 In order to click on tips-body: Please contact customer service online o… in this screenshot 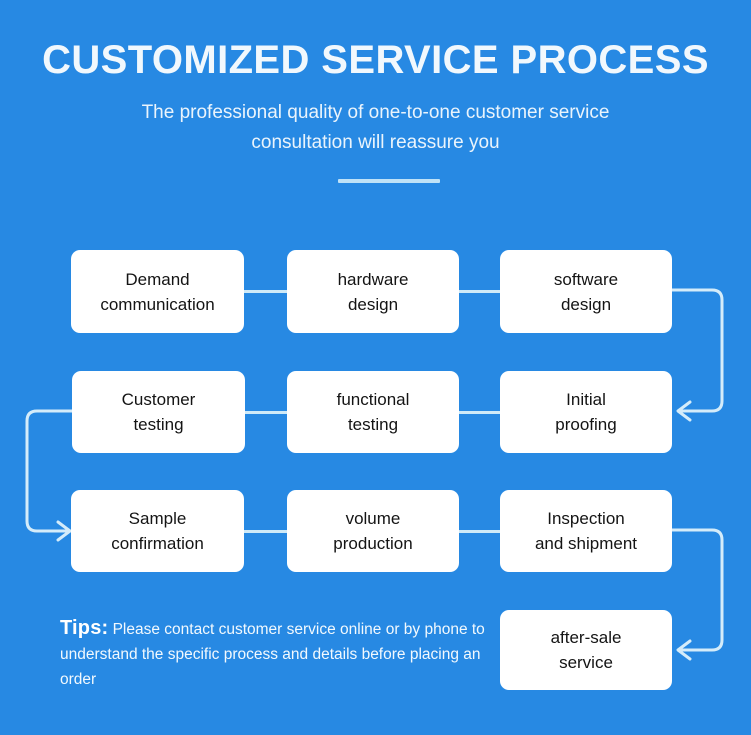, I will do `click(272, 654)`.